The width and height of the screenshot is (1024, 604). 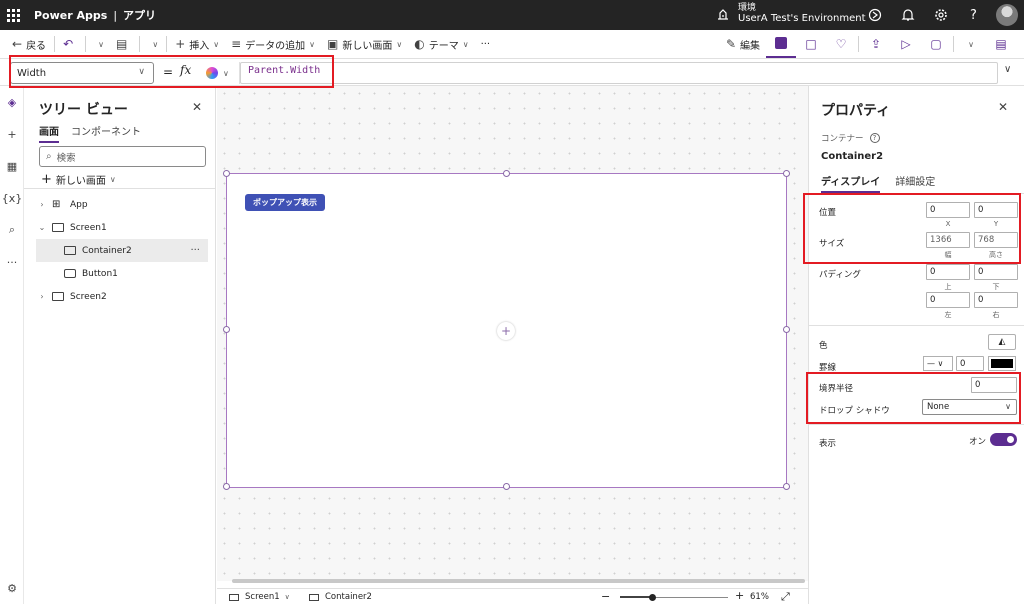 I want to click on breadcrumb-control: Container2, so click(x=340, y=597).